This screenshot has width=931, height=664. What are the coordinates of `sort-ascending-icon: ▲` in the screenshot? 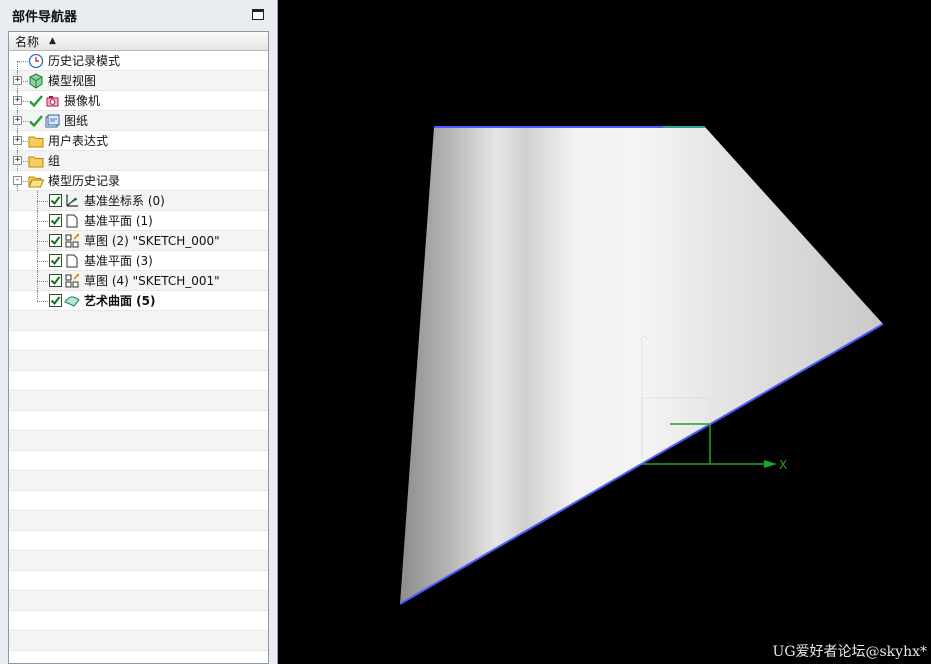 It's located at (52, 41).